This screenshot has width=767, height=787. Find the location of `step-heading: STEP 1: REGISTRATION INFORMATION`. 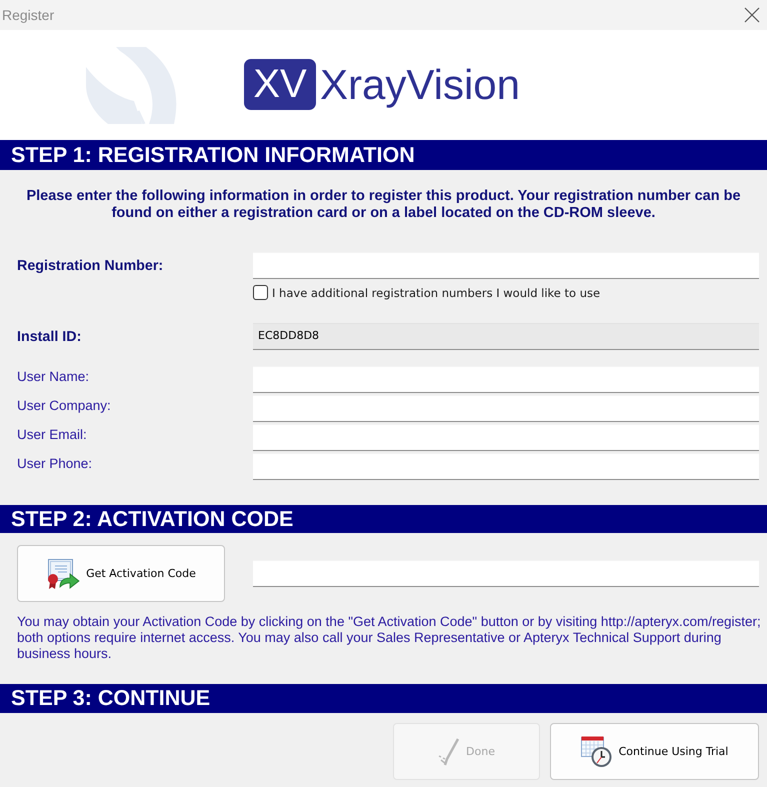

step-heading: STEP 1: REGISTRATION INFORMATION is located at coordinates (383, 155).